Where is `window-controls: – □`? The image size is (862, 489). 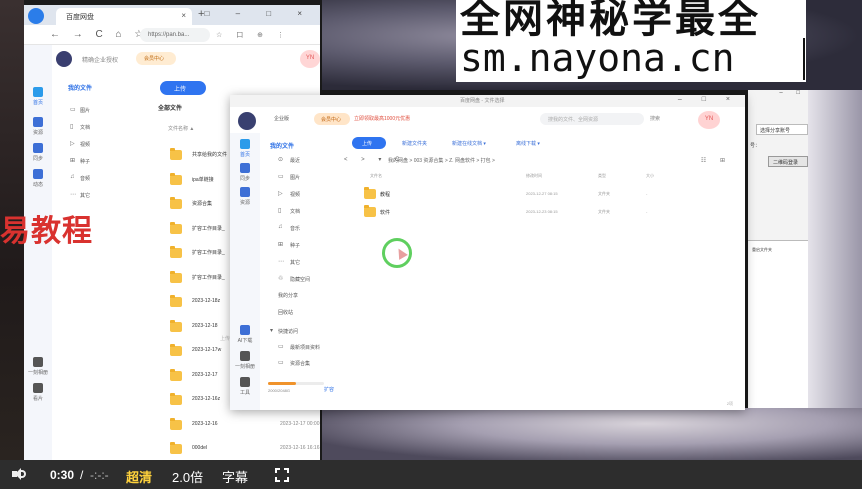
window-controls: – □ is located at coordinates (792, 93).